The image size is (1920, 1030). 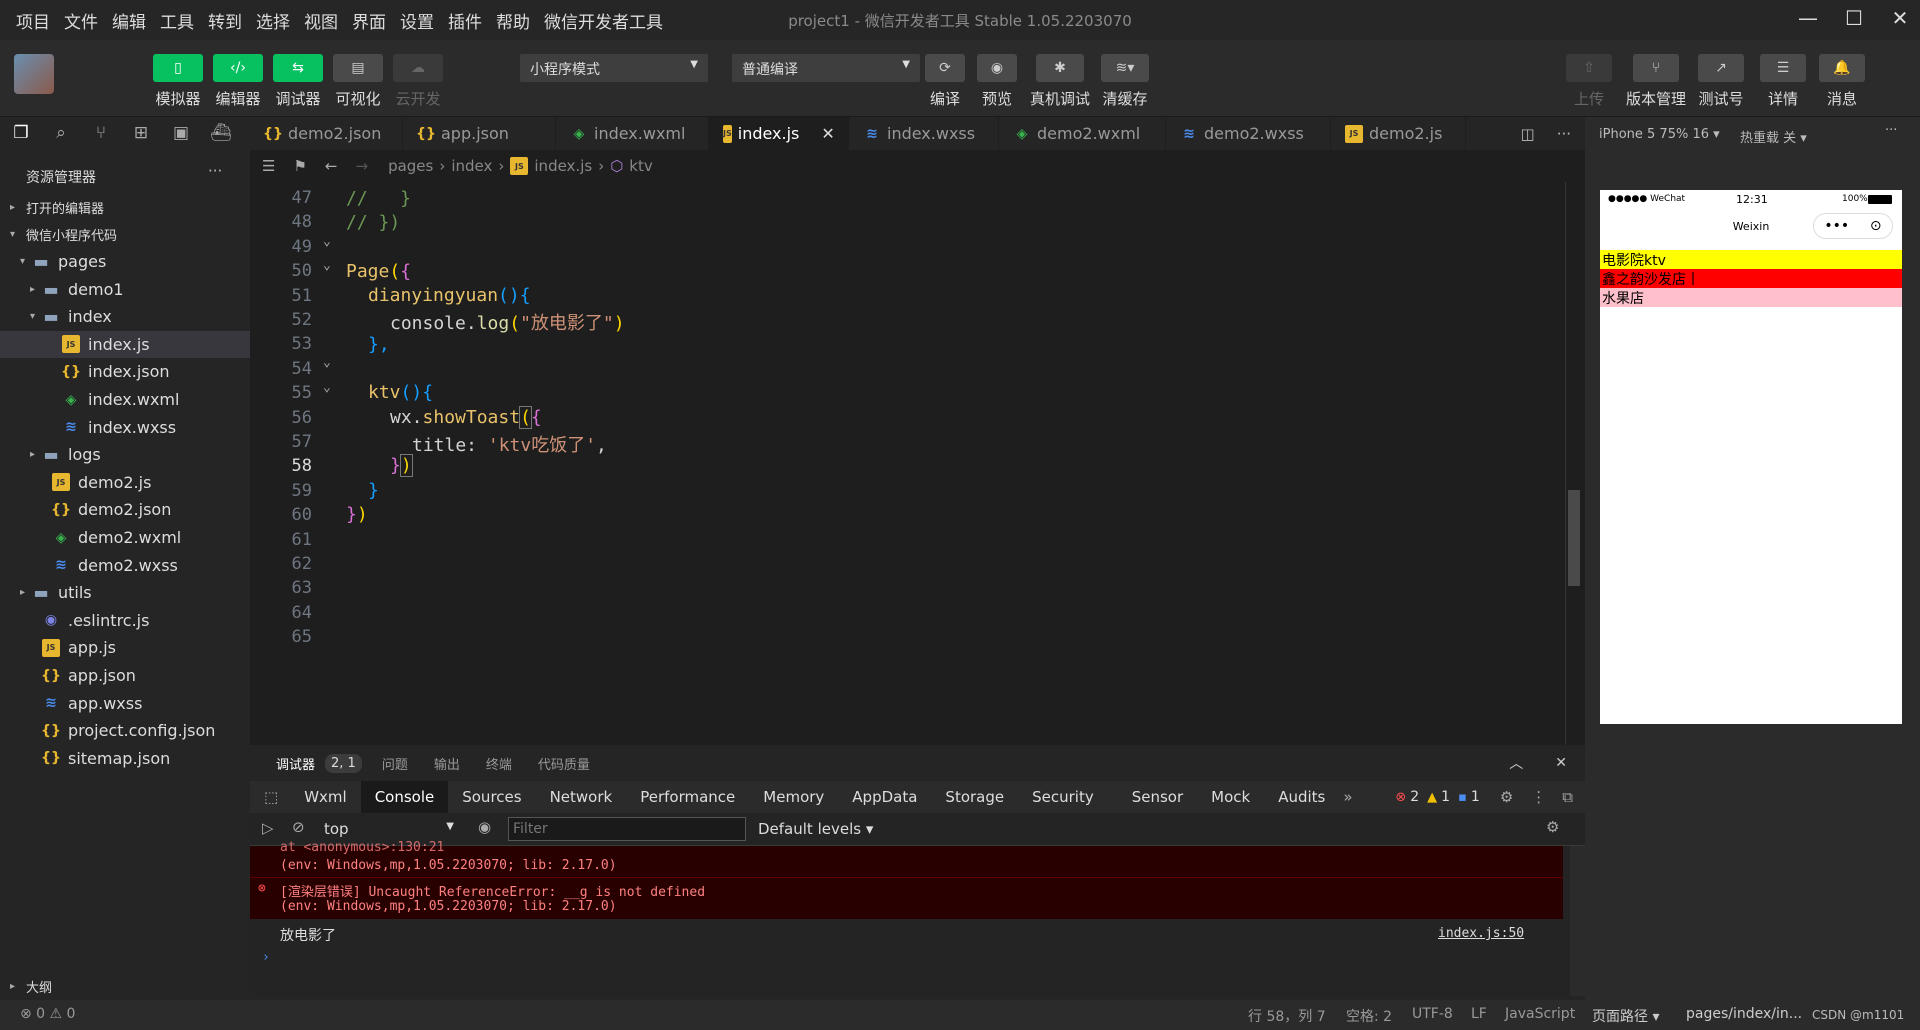 I want to click on close-window-icon: ✕, so click(x=1900, y=20).